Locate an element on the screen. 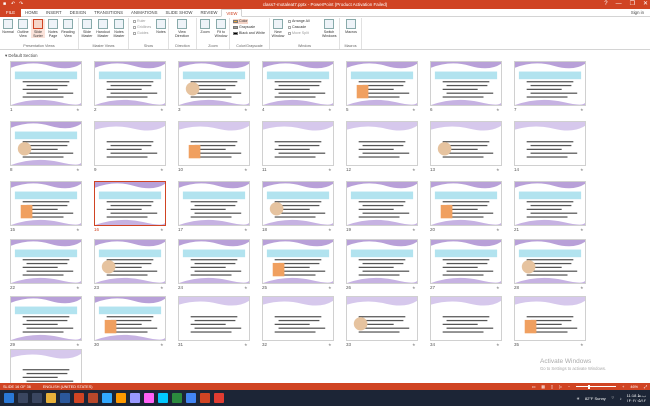 This screenshot has width=650, height=406. tab-home: HOME is located at coordinates (31, 13).